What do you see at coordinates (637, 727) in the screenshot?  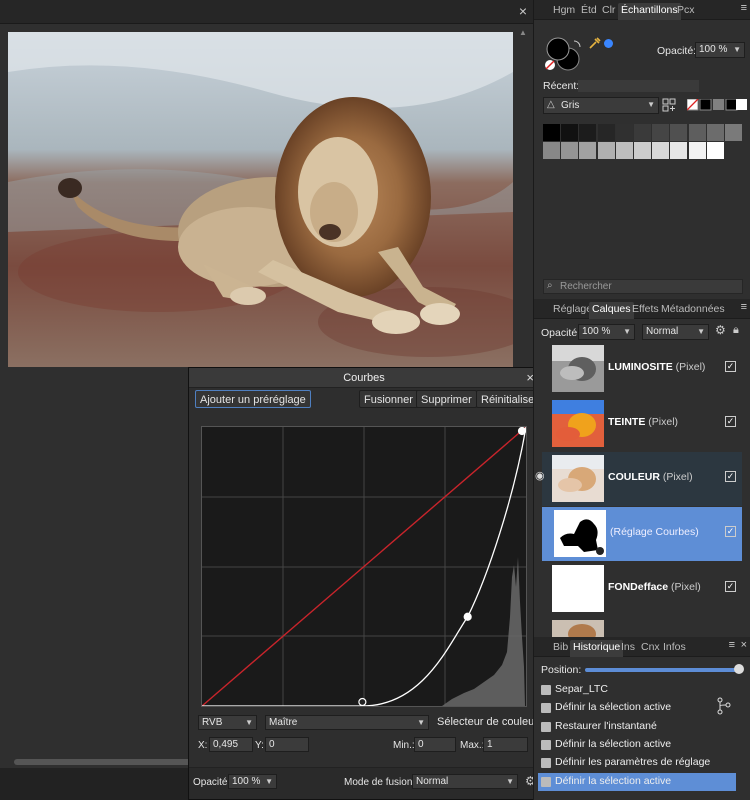 I see `history-item: Restaurer l'instantané` at bounding box center [637, 727].